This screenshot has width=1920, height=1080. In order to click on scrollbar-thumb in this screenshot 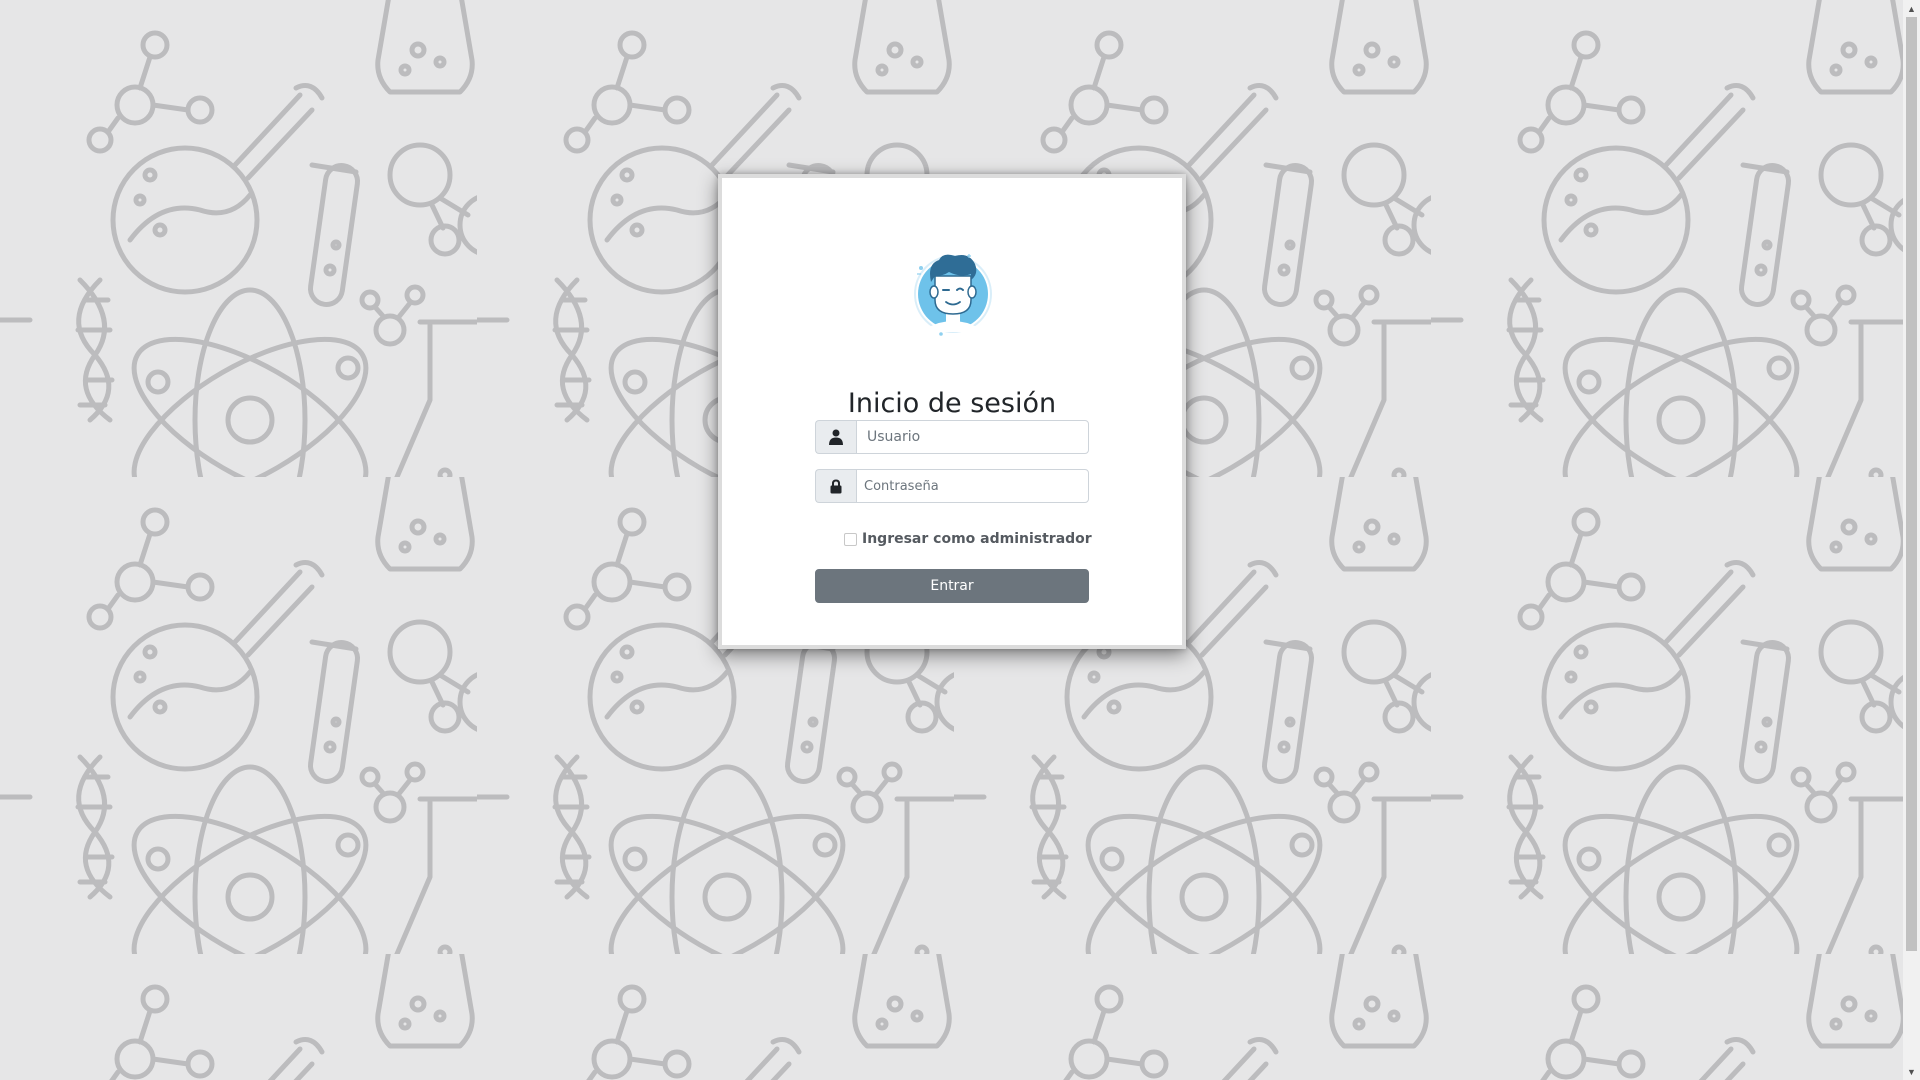, I will do `click(1911, 484)`.